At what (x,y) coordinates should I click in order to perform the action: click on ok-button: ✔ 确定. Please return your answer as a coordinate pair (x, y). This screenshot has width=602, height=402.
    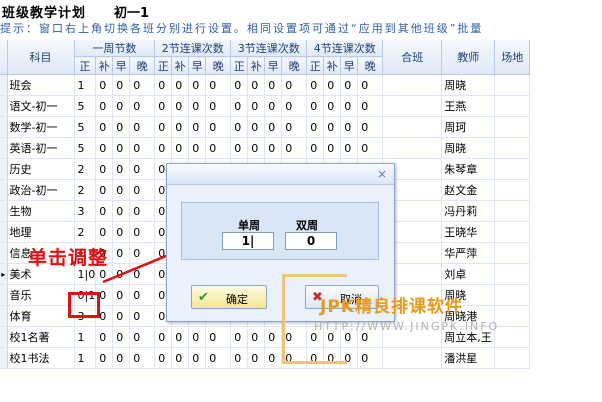
    Looking at the image, I should click on (229, 297).